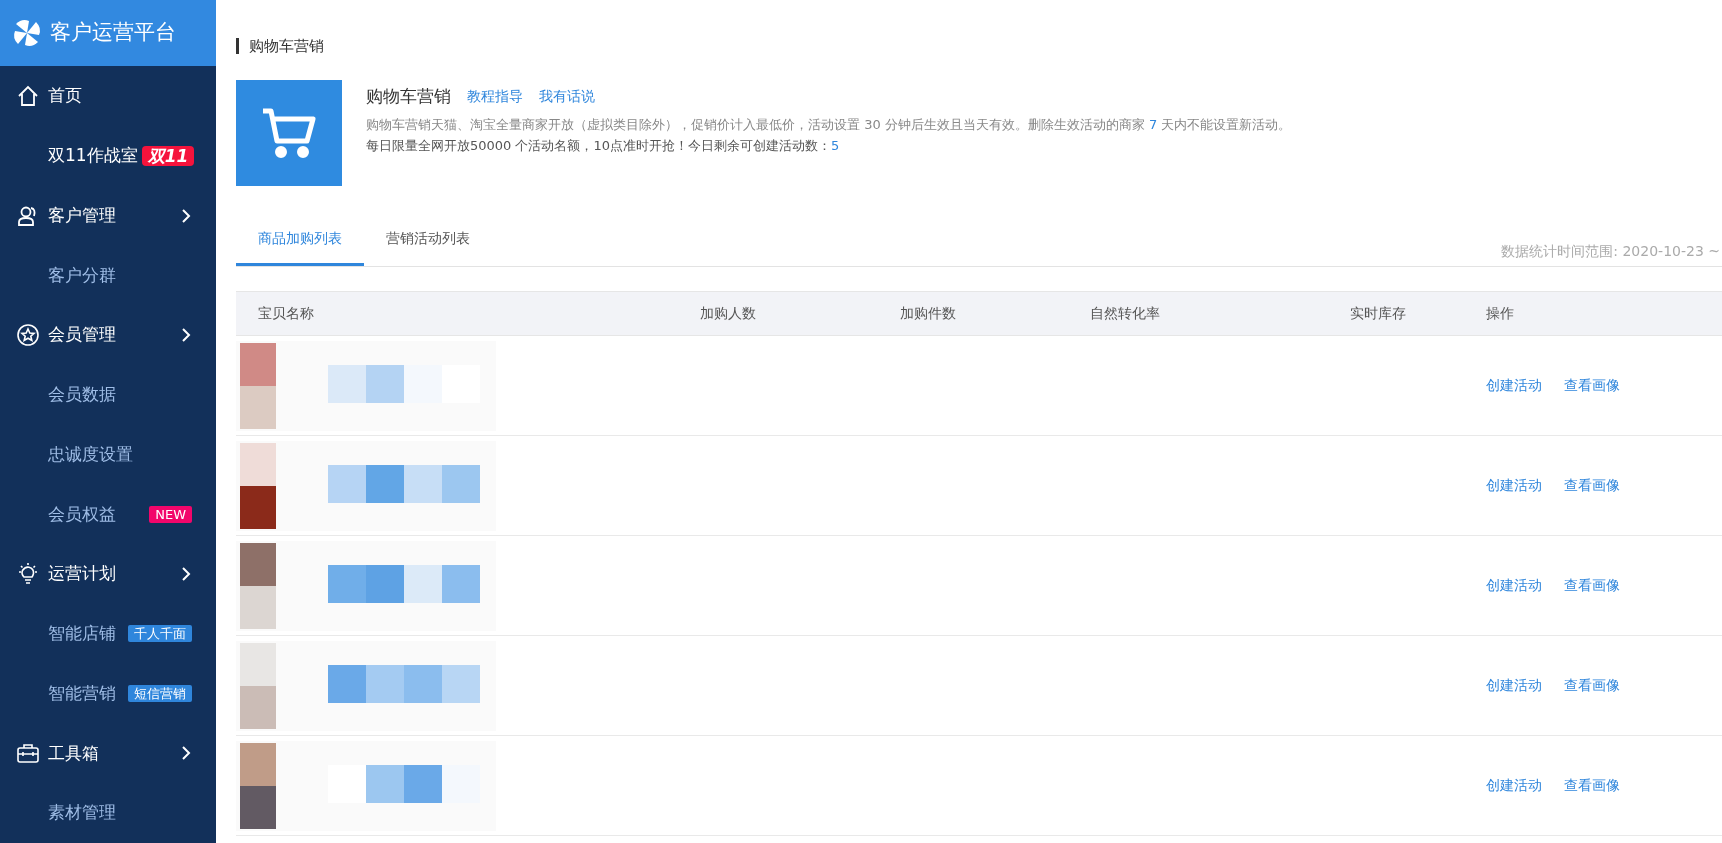  Describe the element at coordinates (108, 395) in the screenshot. I see `sidebar-item: 会员数据` at that location.